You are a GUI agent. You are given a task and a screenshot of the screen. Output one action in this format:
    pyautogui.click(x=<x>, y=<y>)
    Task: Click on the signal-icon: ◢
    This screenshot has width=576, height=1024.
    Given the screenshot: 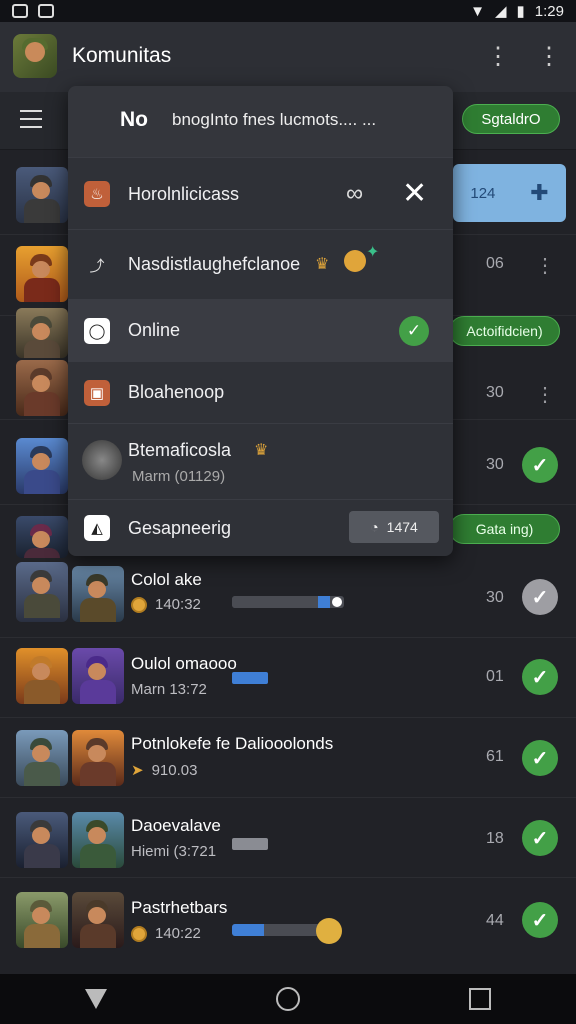 What is the action you would take?
    pyautogui.click(x=500, y=11)
    